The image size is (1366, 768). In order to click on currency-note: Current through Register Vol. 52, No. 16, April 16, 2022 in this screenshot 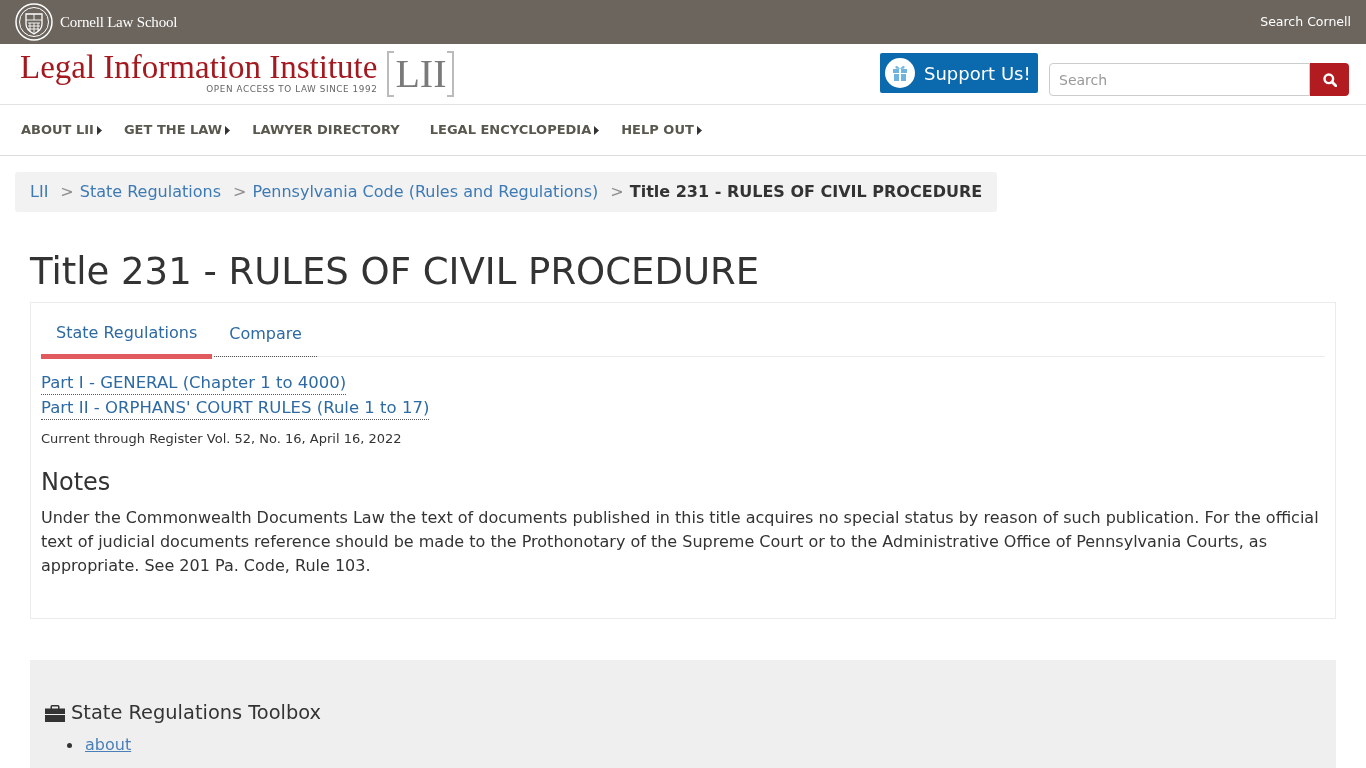, I will do `click(222, 438)`.